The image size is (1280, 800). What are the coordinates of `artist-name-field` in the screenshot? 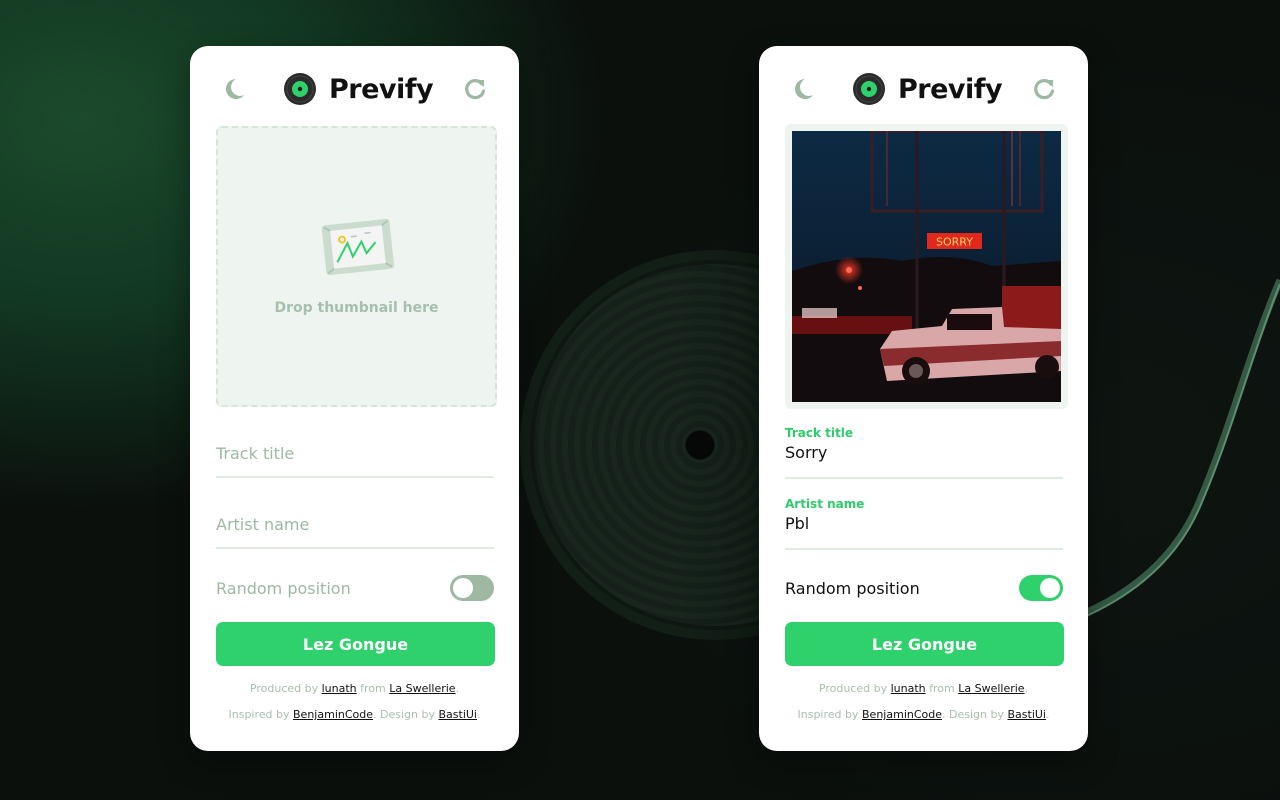 It's located at (355, 532).